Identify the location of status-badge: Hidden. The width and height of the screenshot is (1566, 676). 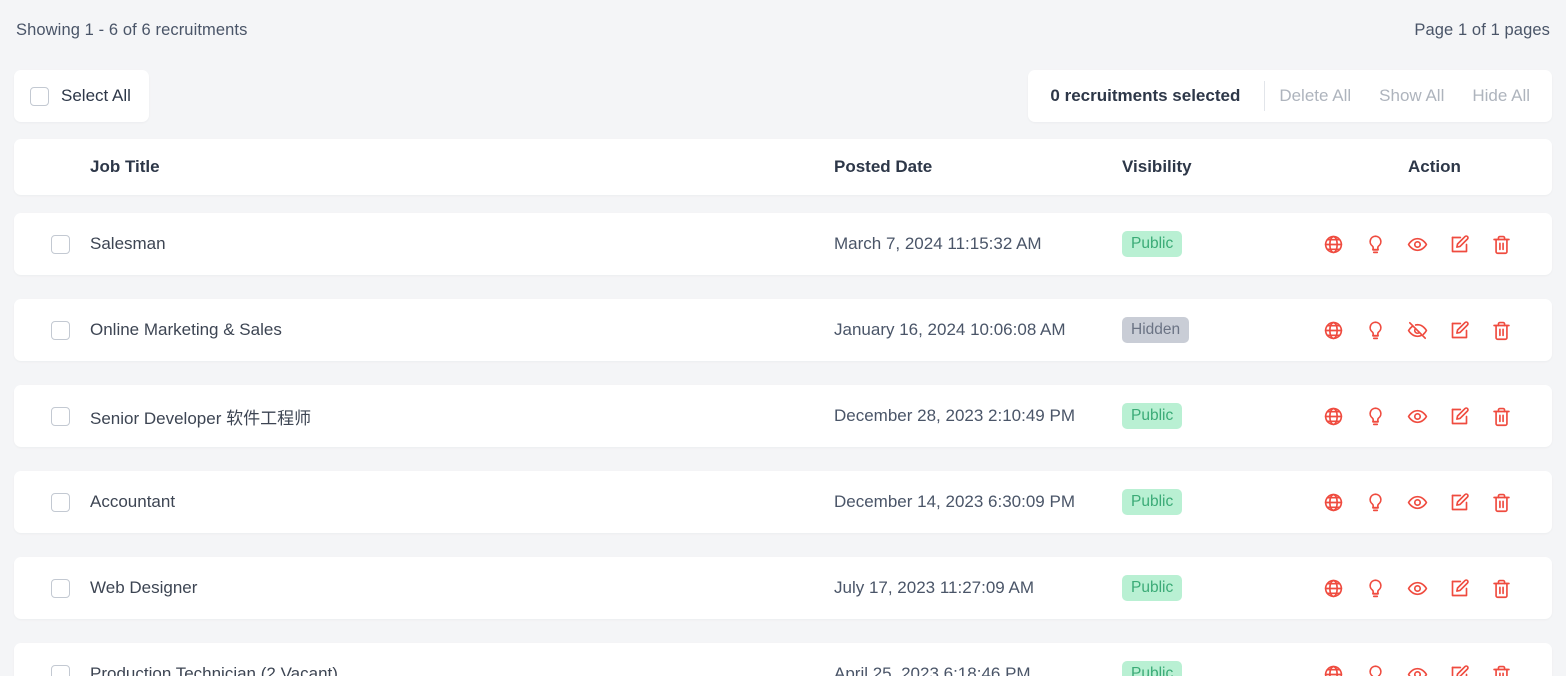
(1156, 330).